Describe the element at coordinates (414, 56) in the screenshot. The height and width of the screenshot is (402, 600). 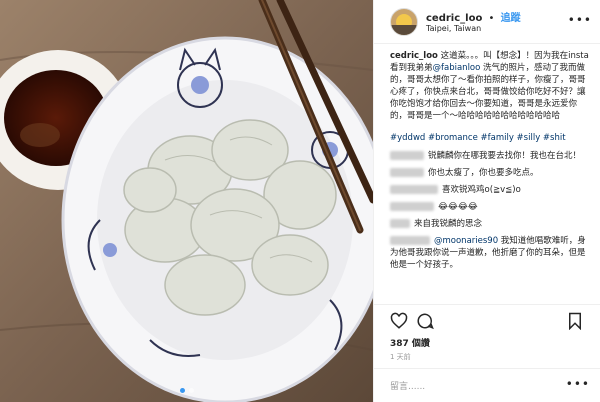
I see `caption-username: cedric_loo` at that location.